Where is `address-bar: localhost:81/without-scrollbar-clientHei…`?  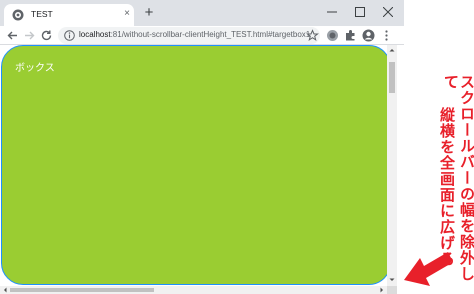
address-bar: localhost:81/without-scrollbar-clientHei… is located at coordinates (189, 35).